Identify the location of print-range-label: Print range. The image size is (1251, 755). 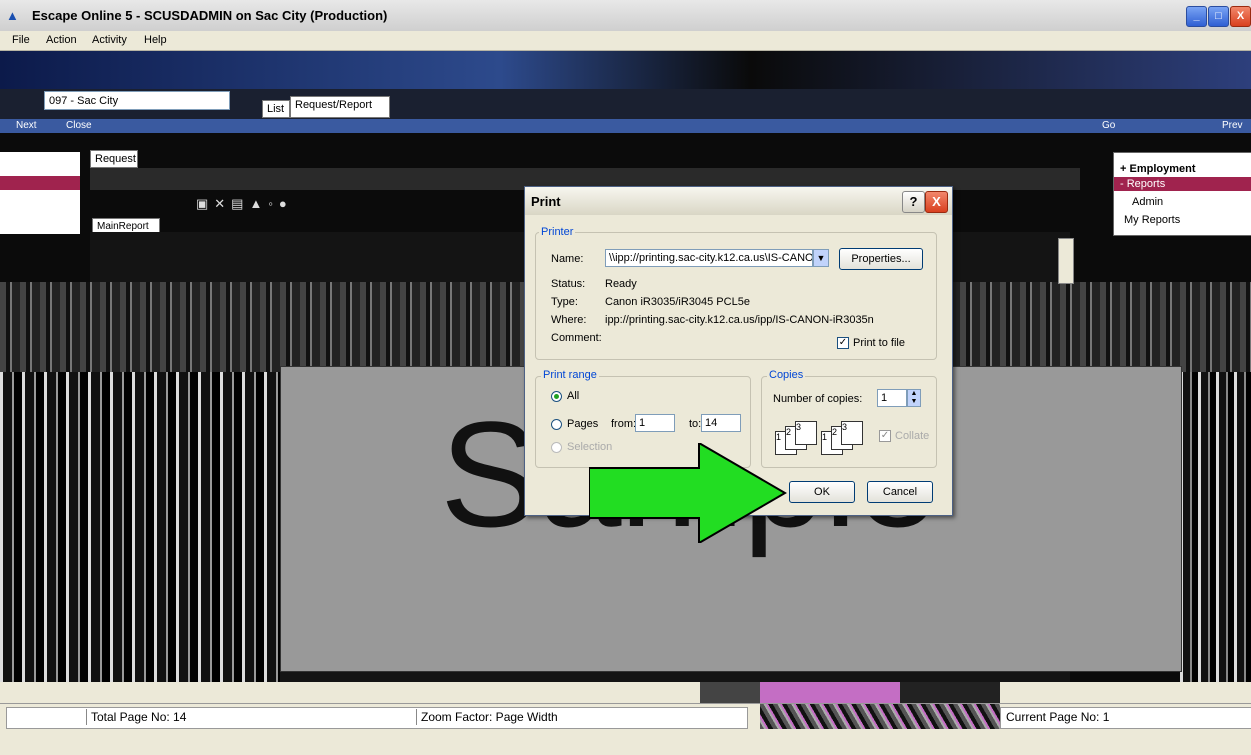
(570, 375).